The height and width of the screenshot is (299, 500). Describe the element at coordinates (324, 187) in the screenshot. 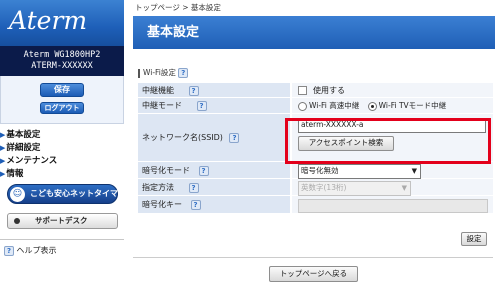

I see `select-value: 英数字(13桁)` at that location.